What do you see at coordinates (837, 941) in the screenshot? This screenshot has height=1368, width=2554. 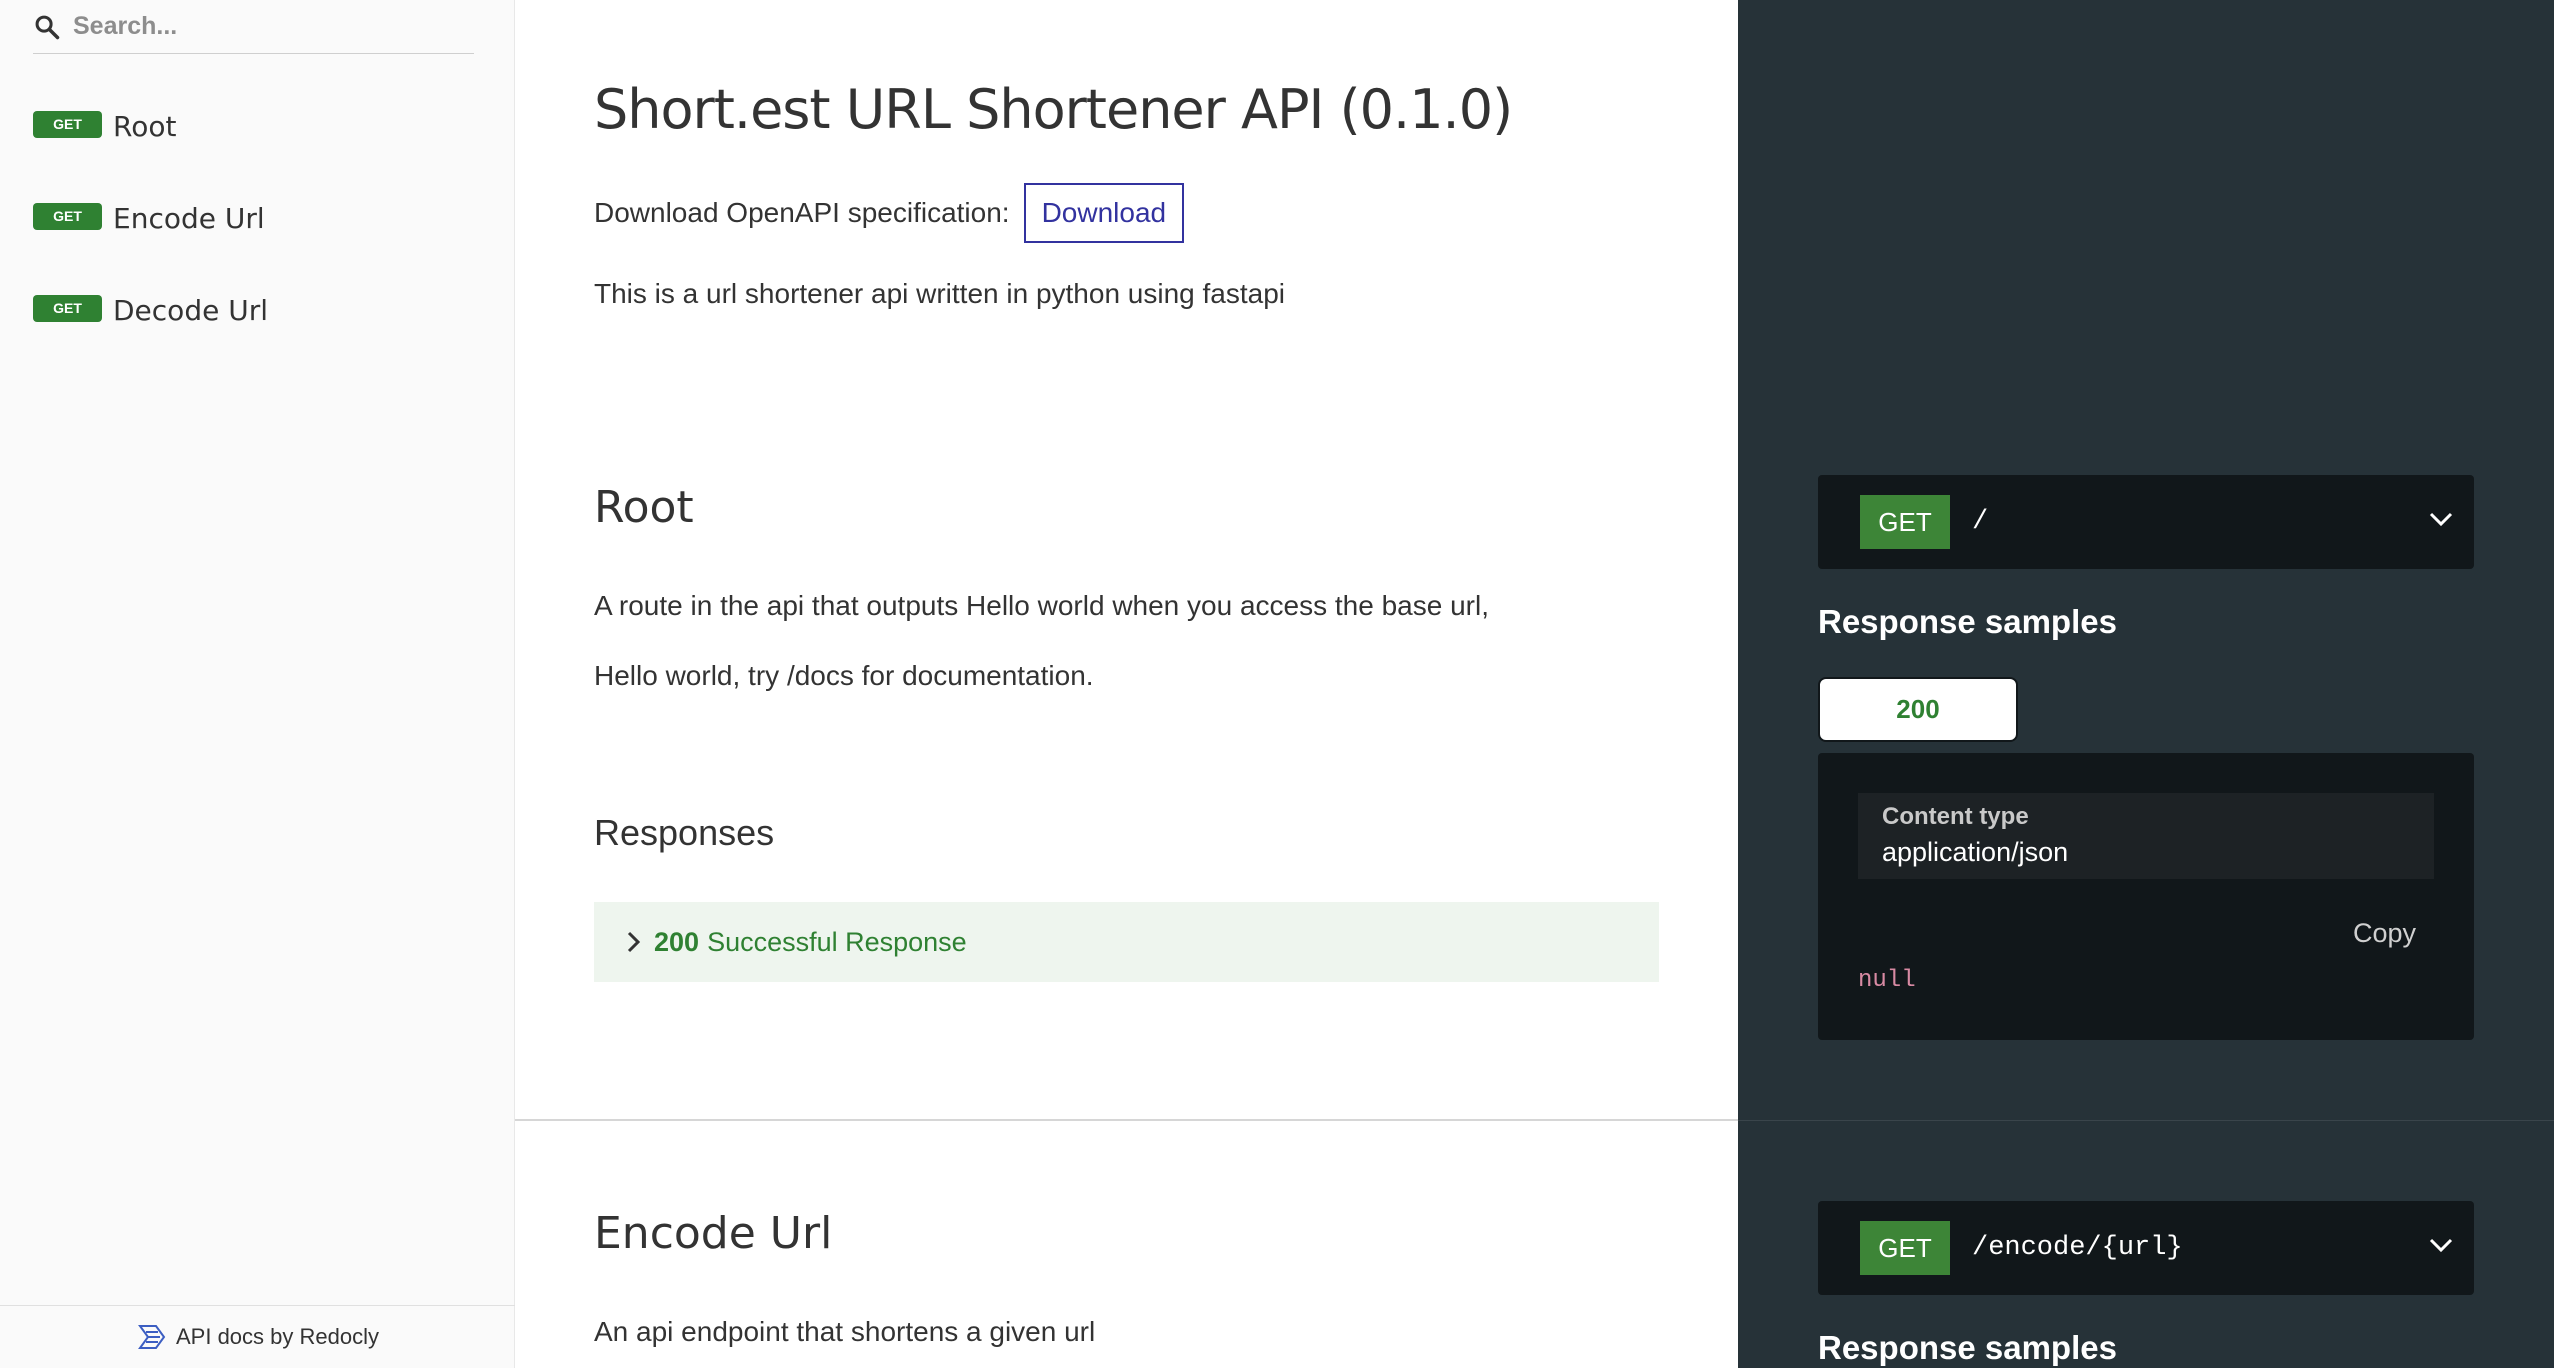 I see `response-text: Successful Response` at bounding box center [837, 941].